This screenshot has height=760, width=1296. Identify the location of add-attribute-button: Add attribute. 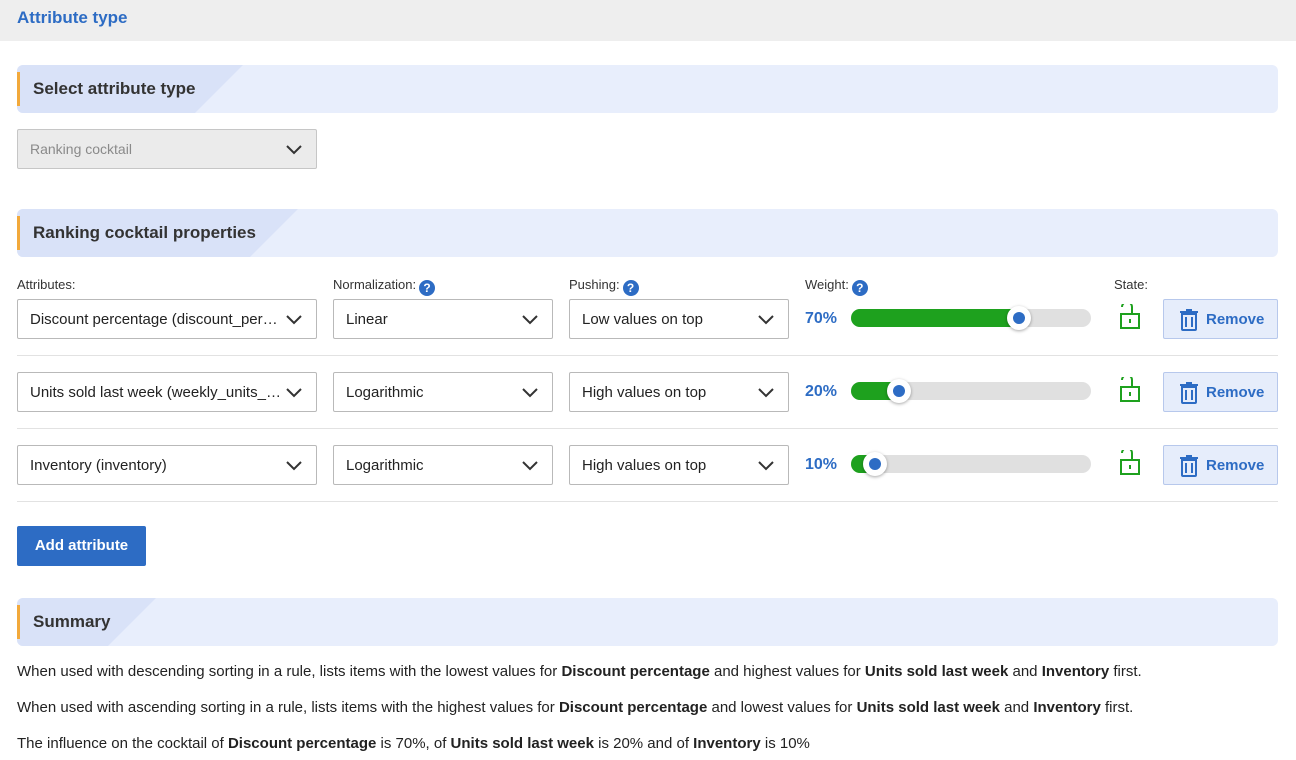
(81, 546).